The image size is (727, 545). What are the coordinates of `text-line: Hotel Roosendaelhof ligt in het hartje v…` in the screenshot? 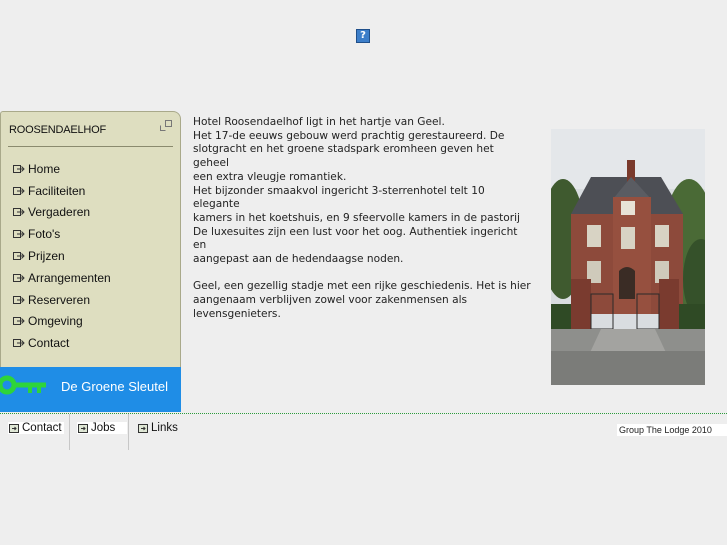 It's located at (319, 122).